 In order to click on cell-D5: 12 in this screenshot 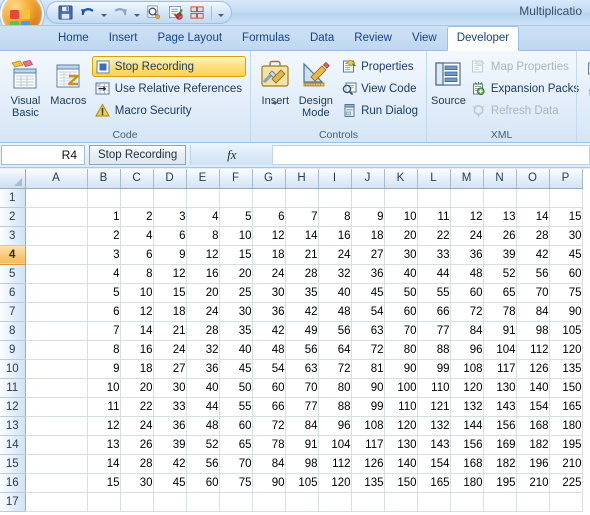, I will do `click(170, 274)`.